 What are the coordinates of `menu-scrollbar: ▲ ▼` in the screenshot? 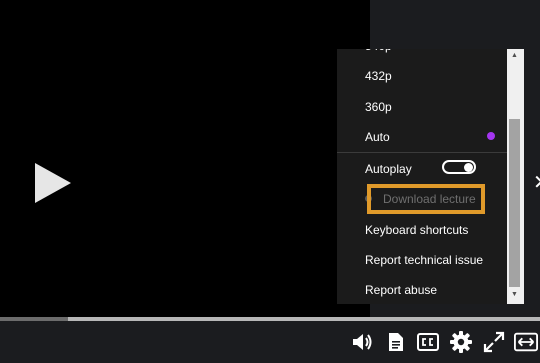 It's located at (515, 176).